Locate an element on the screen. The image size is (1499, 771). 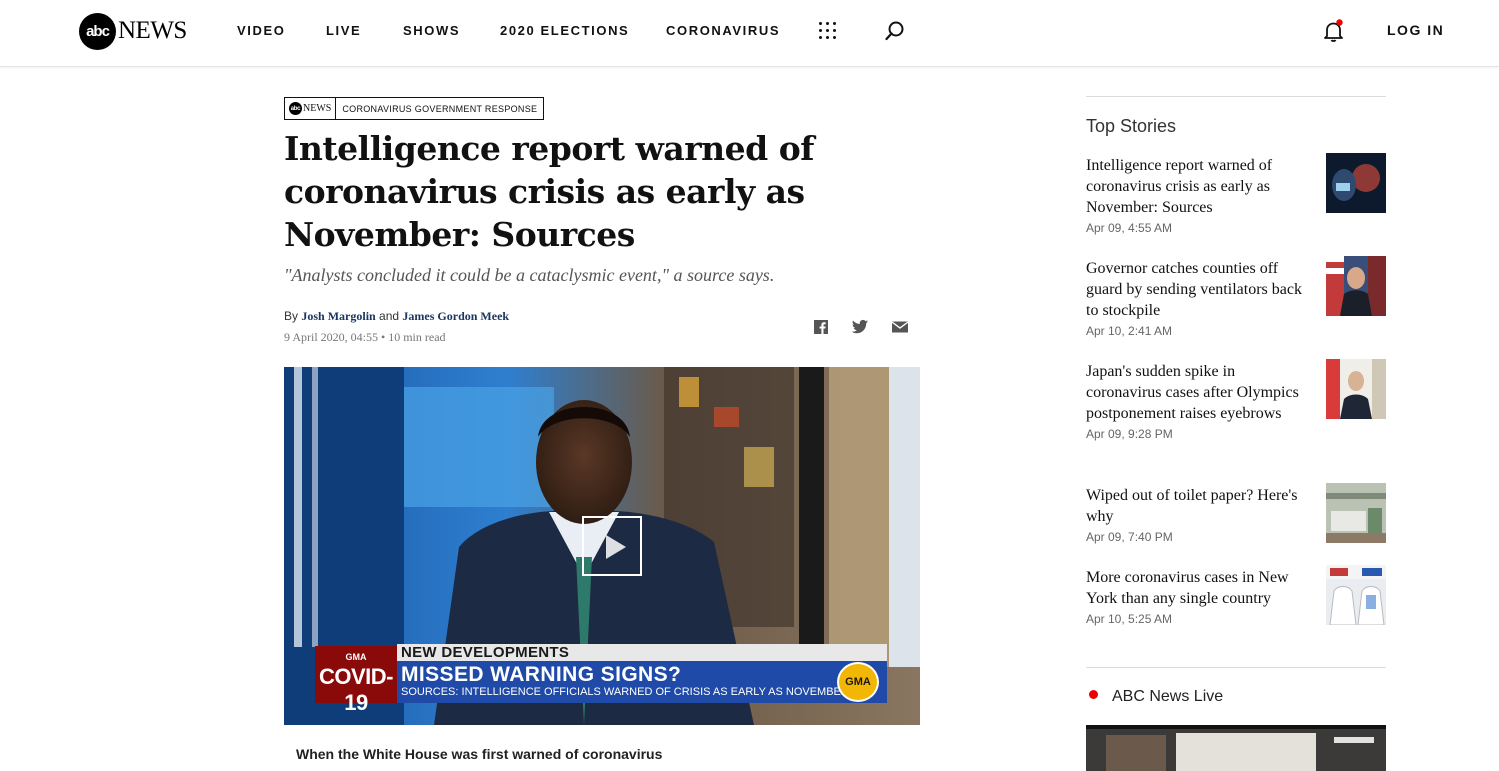
facebook-share-icon is located at coordinates (821, 327).